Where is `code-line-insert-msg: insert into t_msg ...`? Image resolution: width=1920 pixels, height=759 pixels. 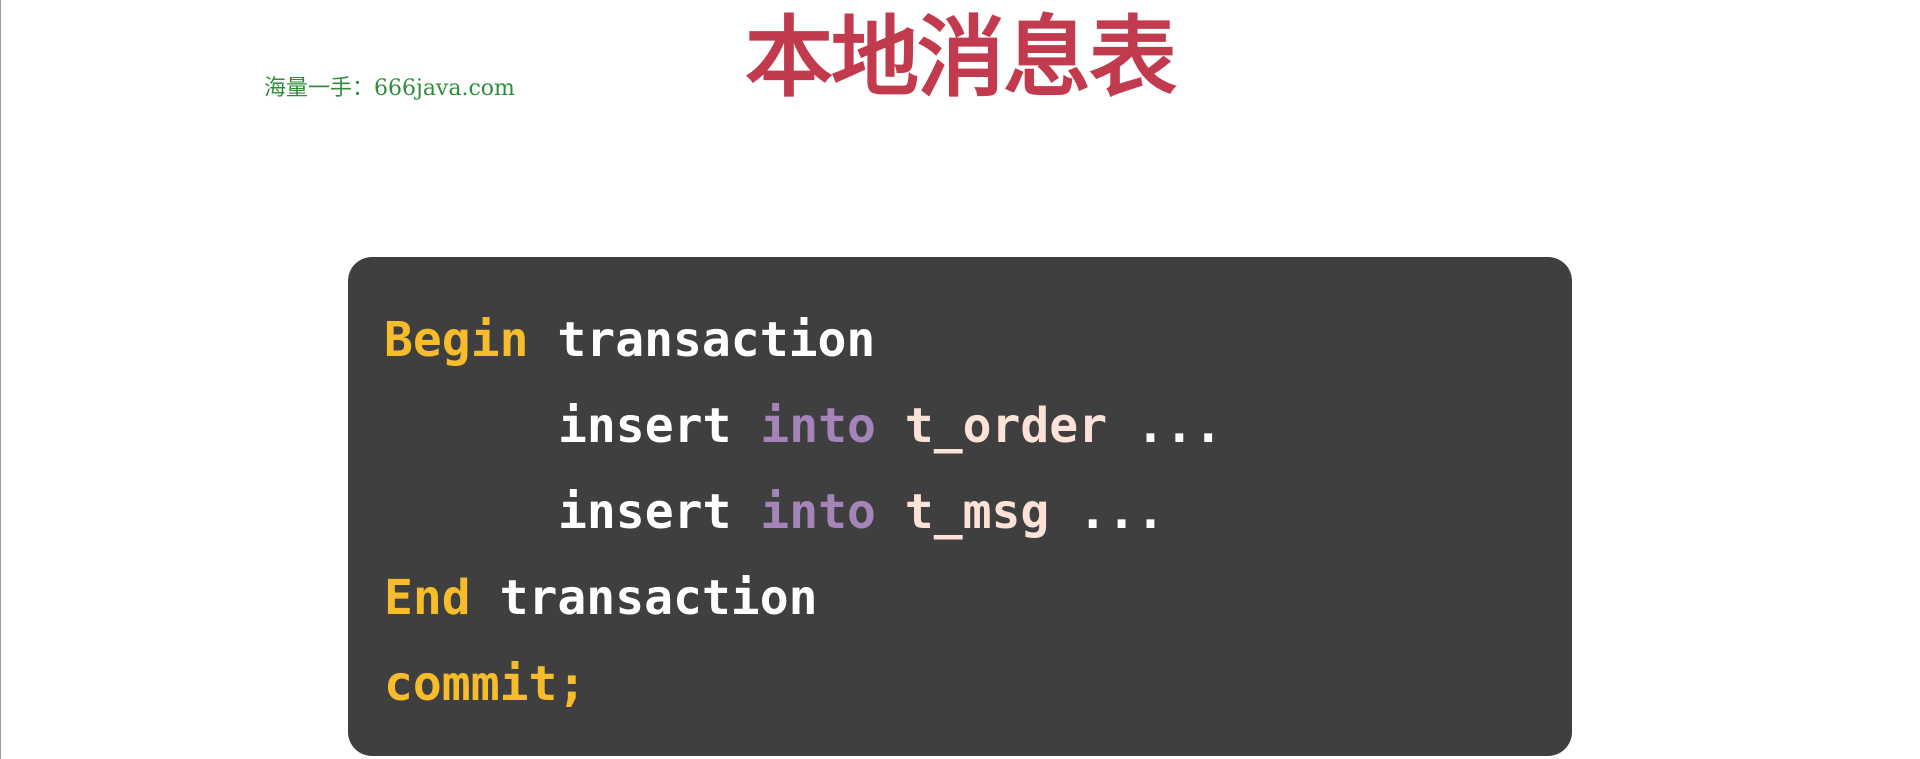 code-line-insert-msg: insert into t_msg ... is located at coordinates (978, 512).